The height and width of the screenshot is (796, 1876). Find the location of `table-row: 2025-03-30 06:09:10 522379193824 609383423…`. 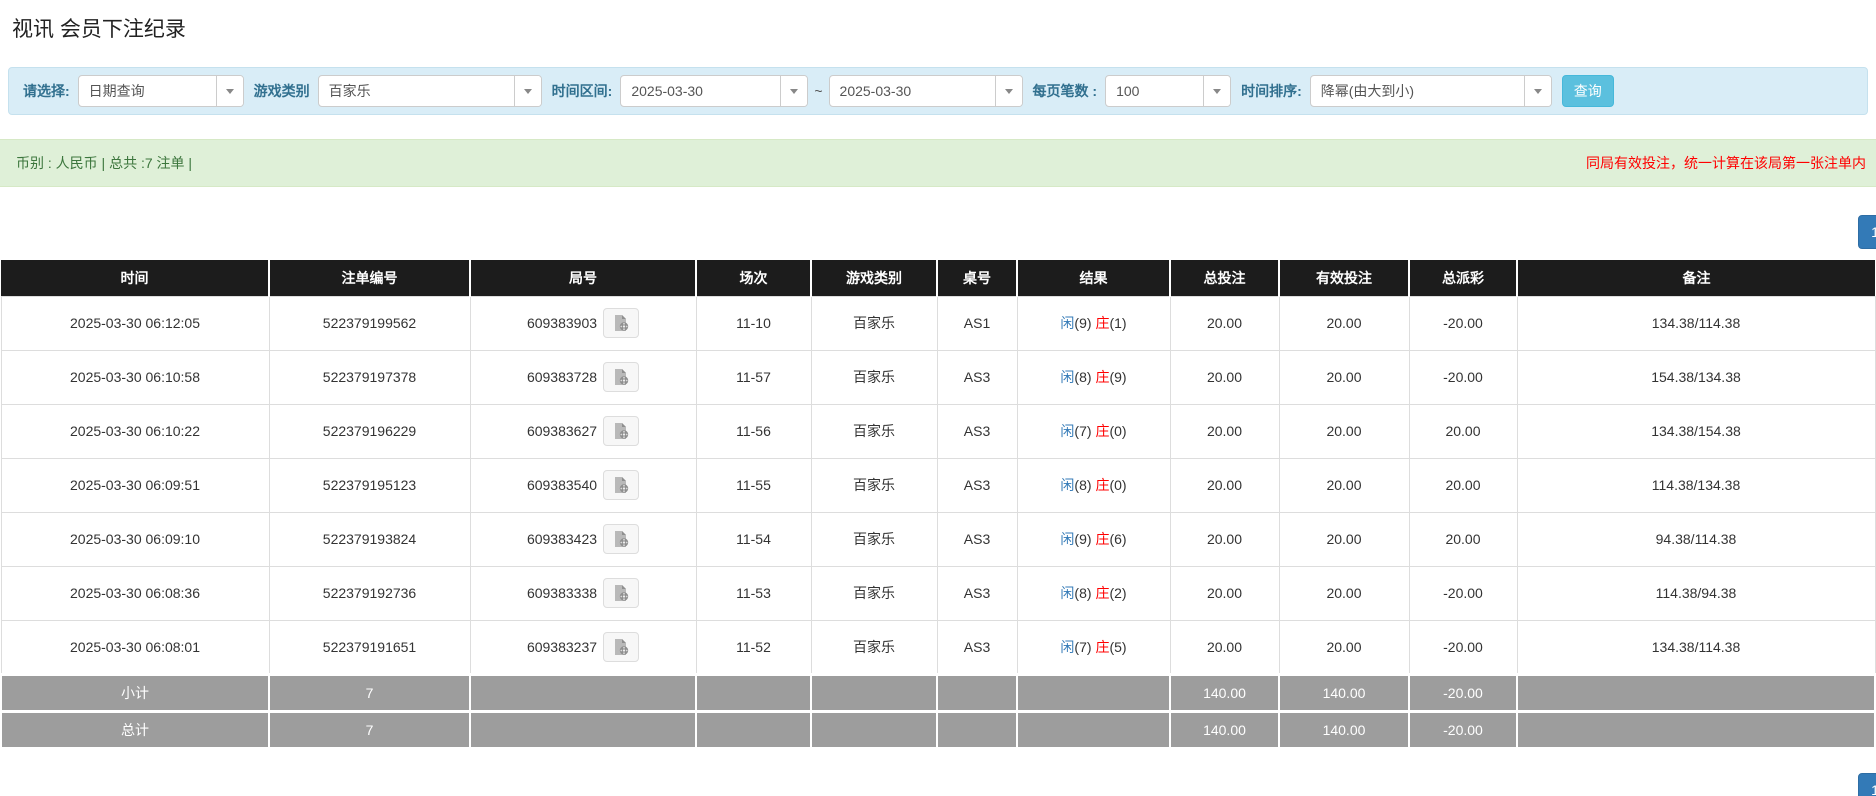

table-row: 2025-03-30 06:09:10 522379193824 609383423… is located at coordinates (938, 539).